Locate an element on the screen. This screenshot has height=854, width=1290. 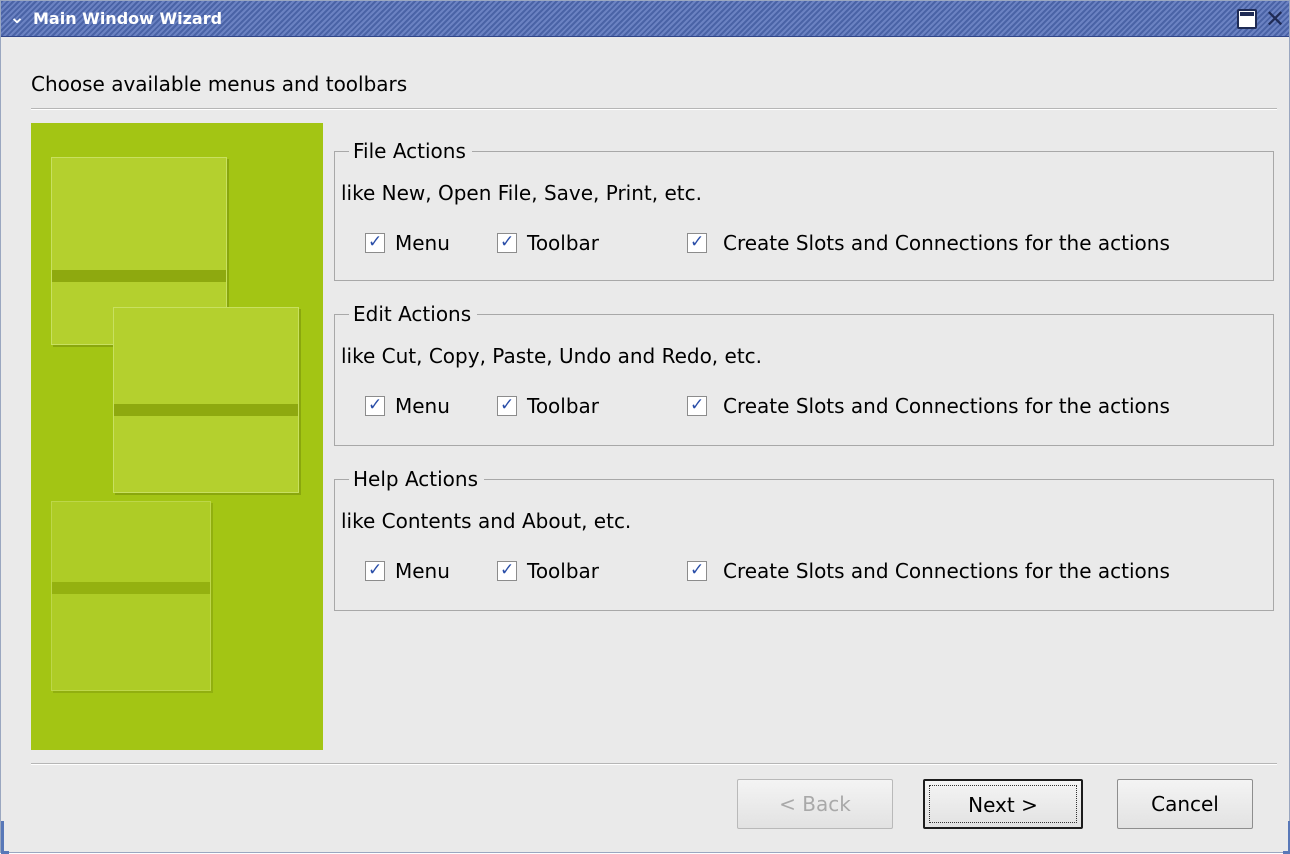
group-title: Help Actions is located at coordinates (417, 479).